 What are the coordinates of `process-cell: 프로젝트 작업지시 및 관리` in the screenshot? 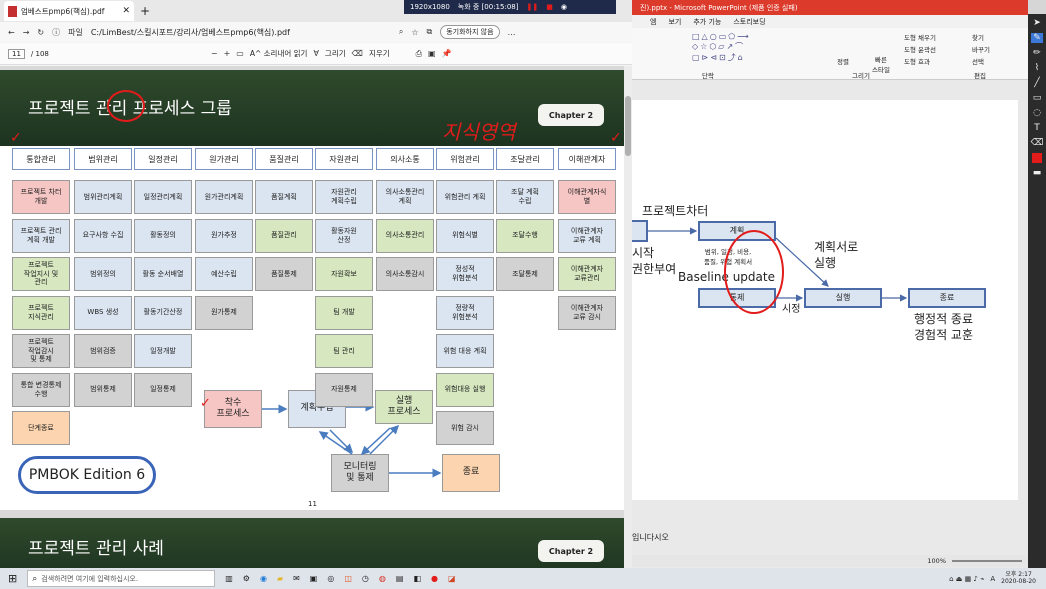 It's located at (41, 274).